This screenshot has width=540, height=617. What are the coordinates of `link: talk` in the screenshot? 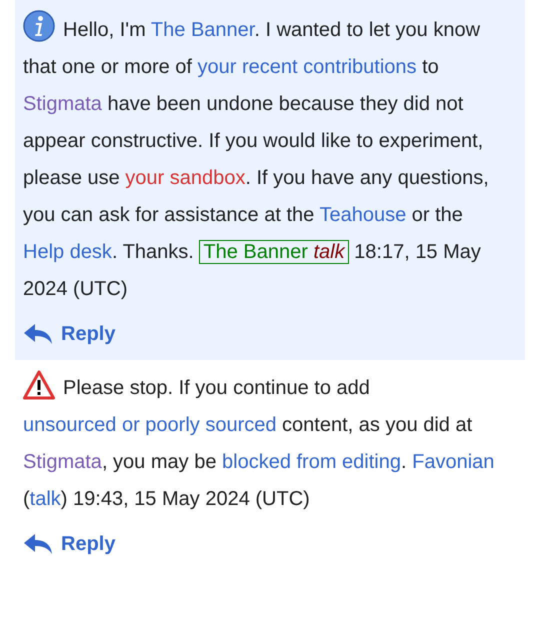 It's located at (45, 499).